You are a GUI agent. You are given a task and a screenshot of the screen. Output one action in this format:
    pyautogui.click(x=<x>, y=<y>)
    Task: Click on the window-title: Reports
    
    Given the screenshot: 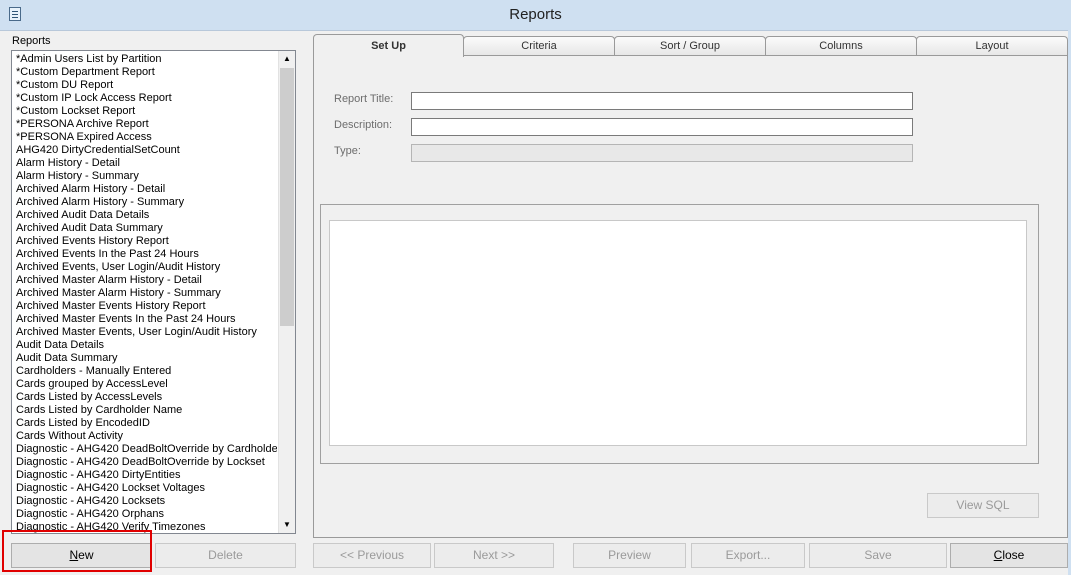 What is the action you would take?
    pyautogui.click(x=535, y=14)
    